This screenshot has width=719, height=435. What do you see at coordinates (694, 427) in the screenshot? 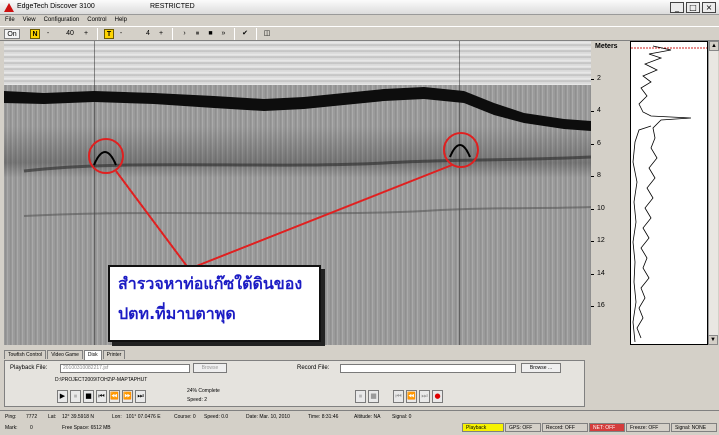
I see `signal-indicator: Signal: NONE` at bounding box center [694, 427].